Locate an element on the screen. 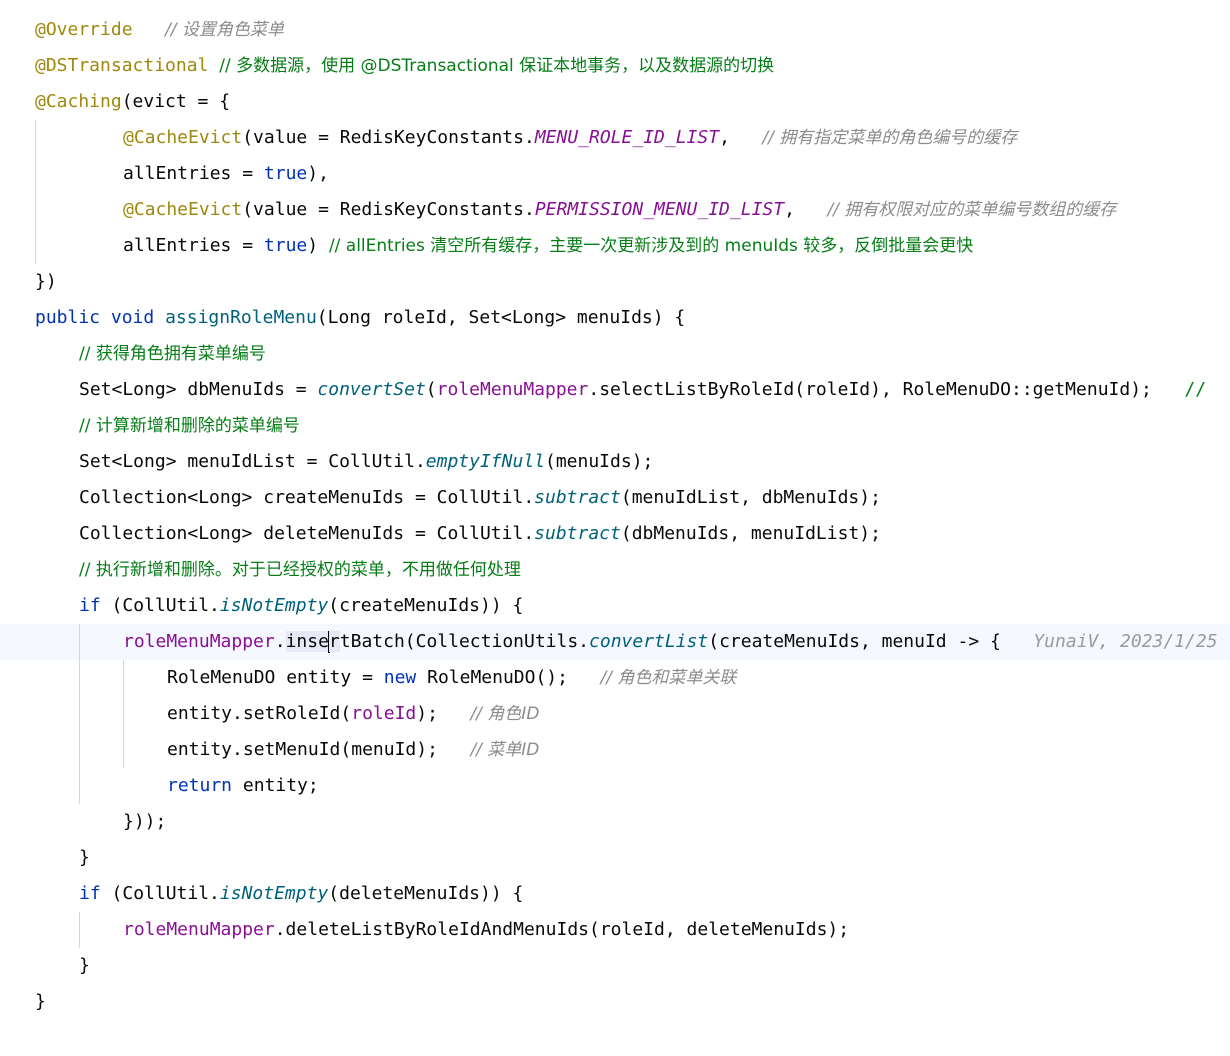 This screenshot has height=1056, width=1230. code-token-cmt2: // 计算新增和删除的菜单编号 is located at coordinates (189, 426).